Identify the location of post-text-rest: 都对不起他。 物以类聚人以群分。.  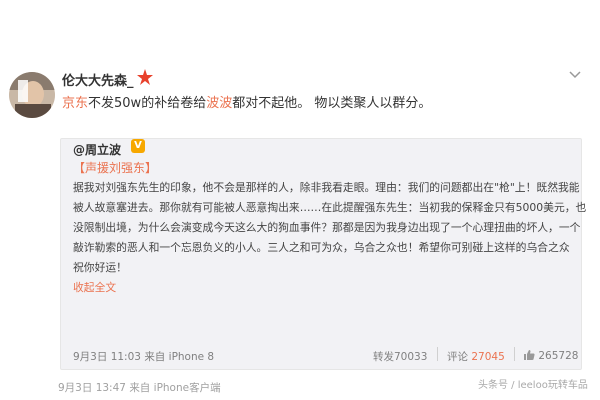
(332, 103).